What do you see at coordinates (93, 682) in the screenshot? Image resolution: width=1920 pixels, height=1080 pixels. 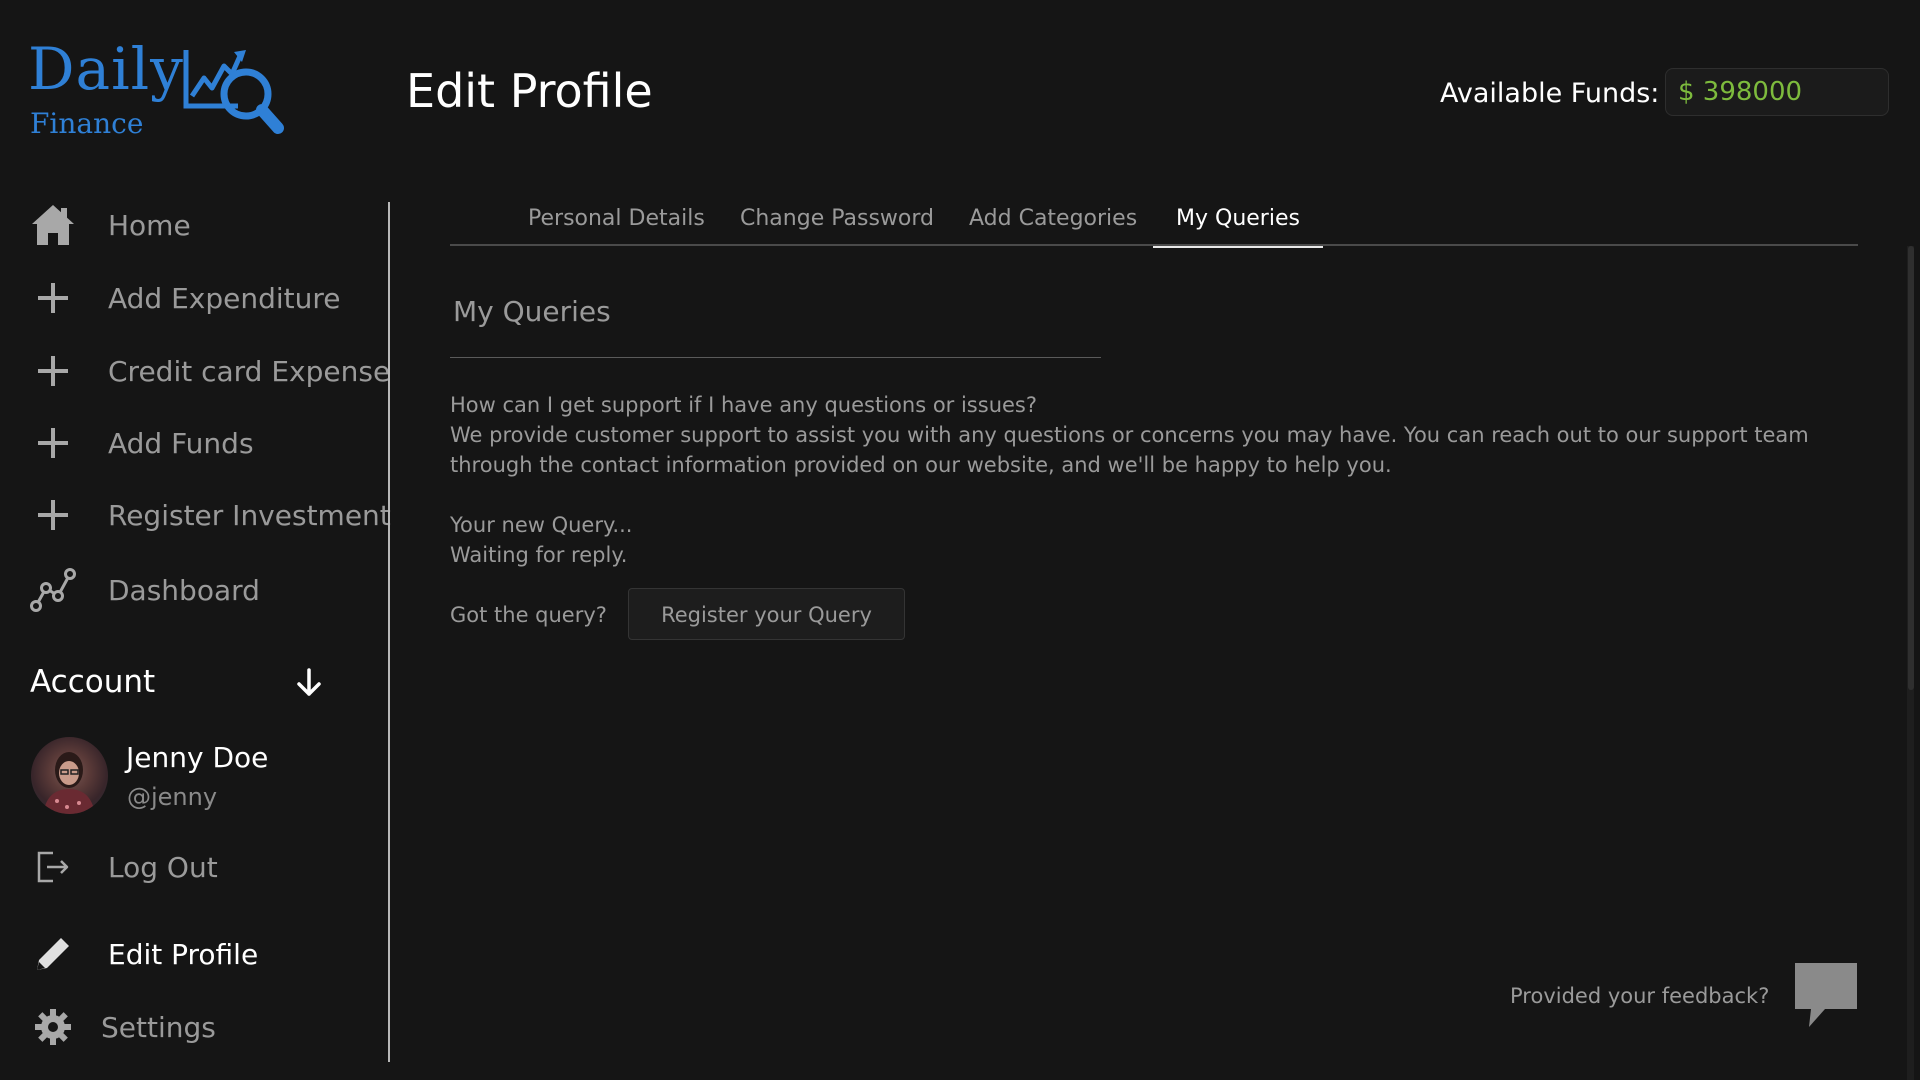 I see `account-section-title: Account` at bounding box center [93, 682].